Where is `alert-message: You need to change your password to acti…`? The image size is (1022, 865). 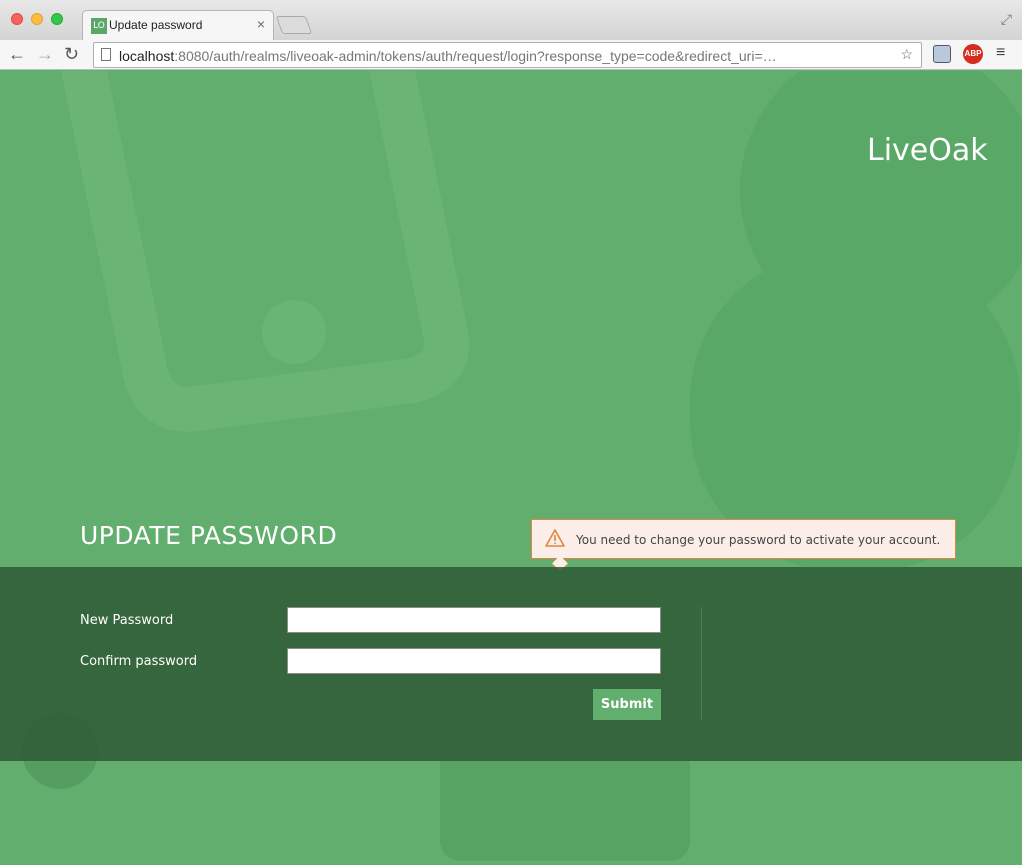
alert-message: You need to change your password to acti… is located at coordinates (758, 540).